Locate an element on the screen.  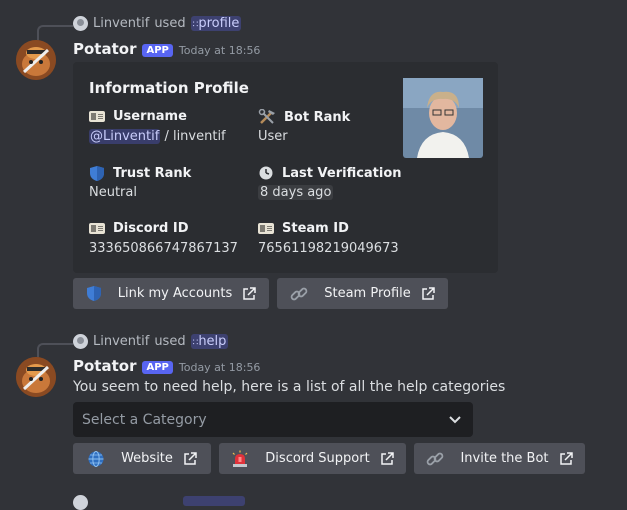
field-username-label: Username is located at coordinates (150, 116).